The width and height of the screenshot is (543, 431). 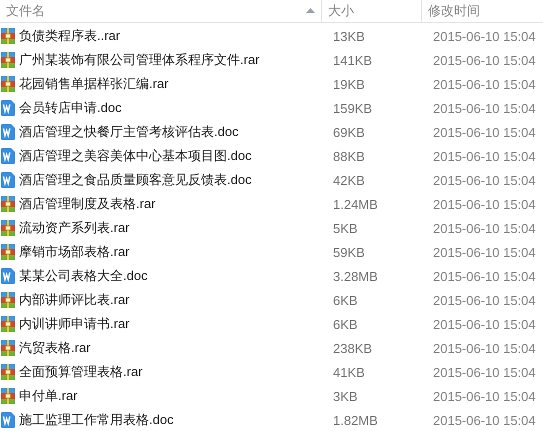 What do you see at coordinates (355, 204) in the screenshot?
I see `file-size: 1.24MB` at bounding box center [355, 204].